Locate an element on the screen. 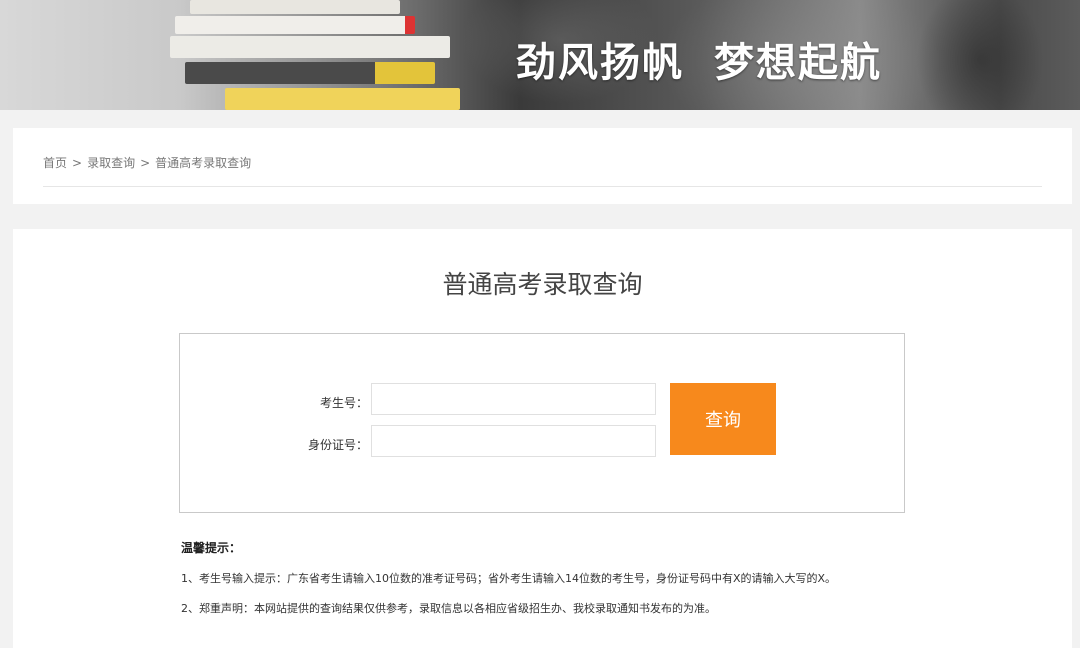 The image size is (1080, 648). breadcrumb-current-page: 普通高考录取查询 is located at coordinates (203, 163).